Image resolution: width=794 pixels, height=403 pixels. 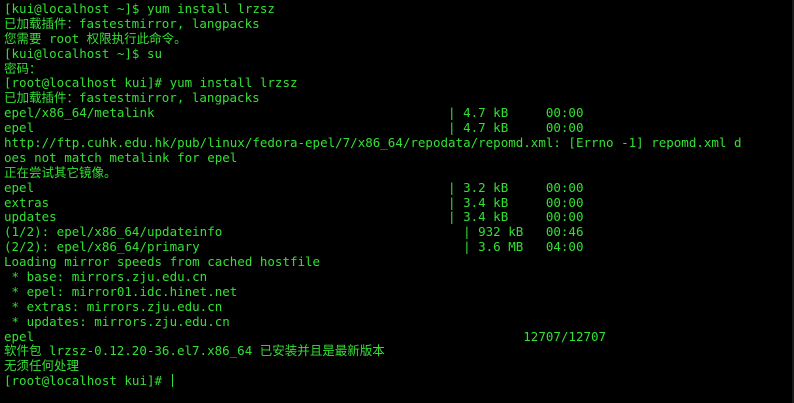 I want to click on terminal-line: oes not match metalink for epel, so click(x=121, y=157).